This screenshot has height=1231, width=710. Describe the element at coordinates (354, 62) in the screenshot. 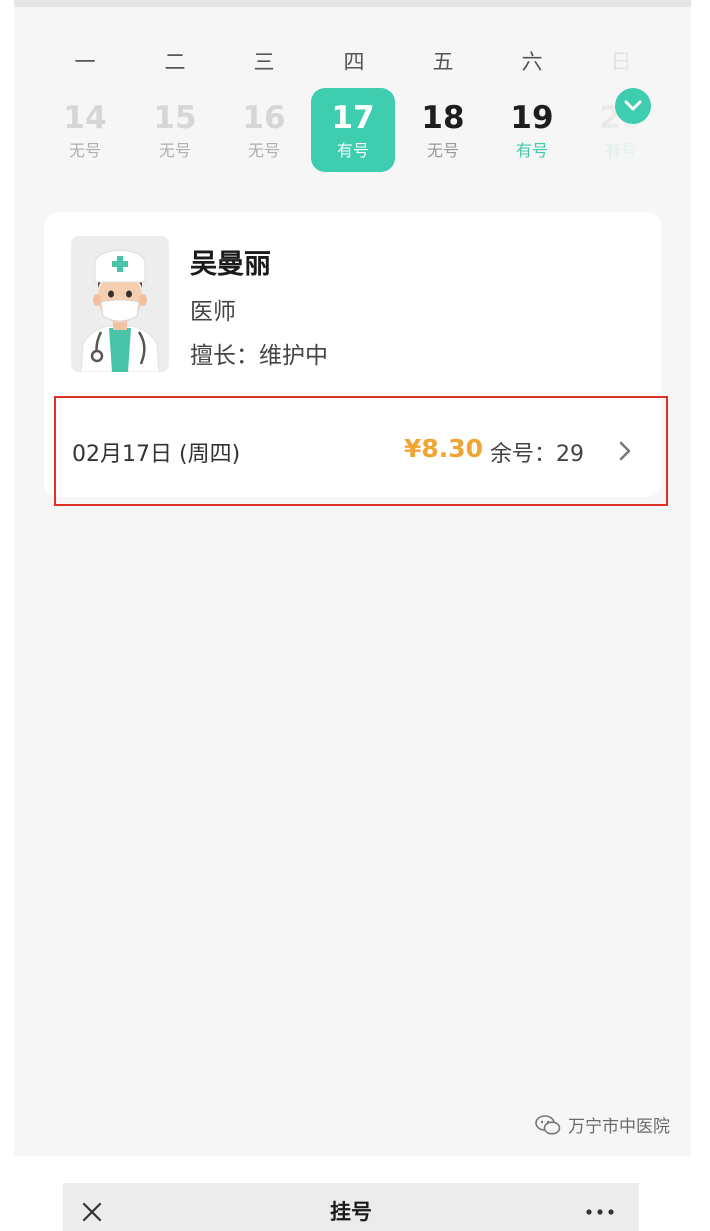

I see `weekday-thu: 四` at that location.